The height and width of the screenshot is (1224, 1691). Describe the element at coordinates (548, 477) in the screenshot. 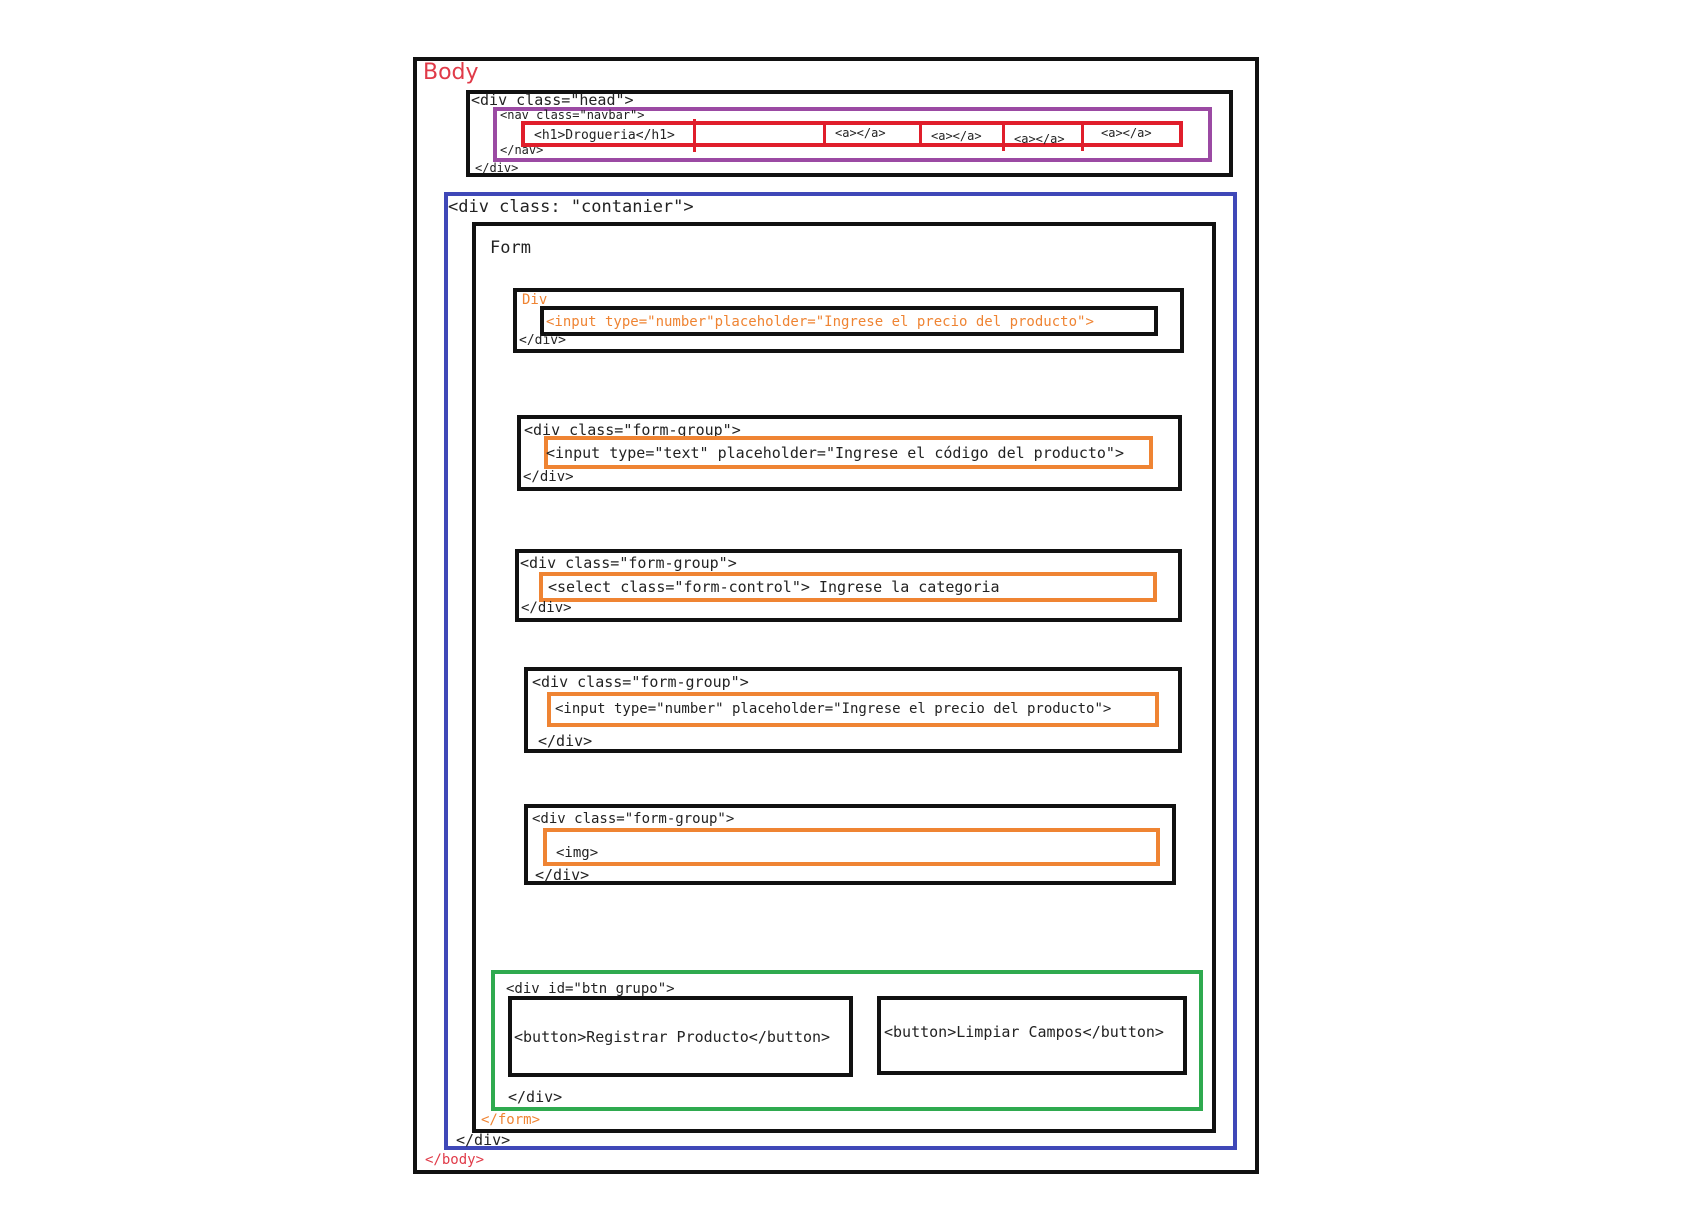

I see `group-2-close-label: </div>` at that location.